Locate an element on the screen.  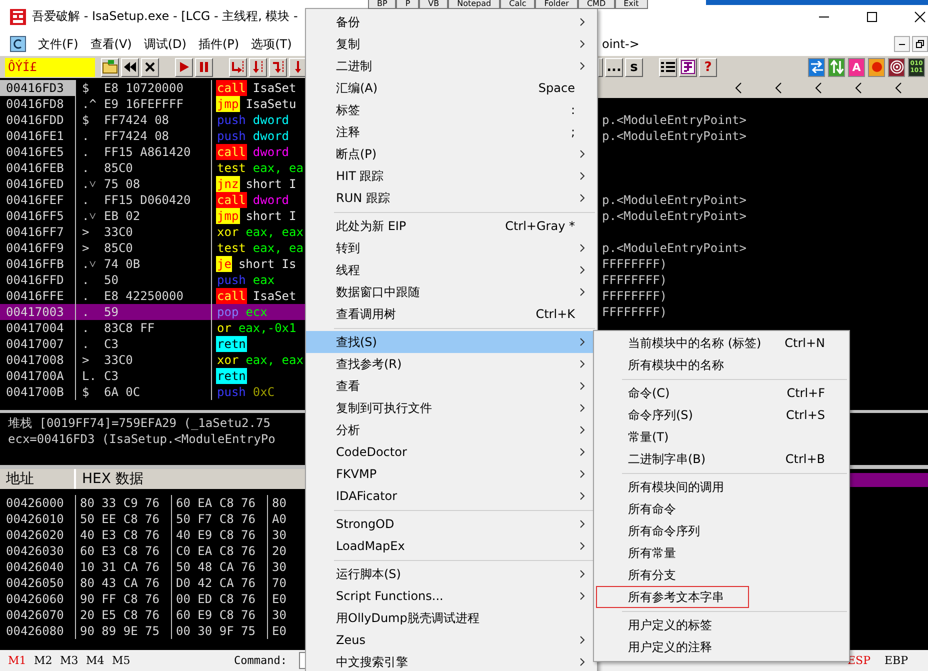
marker-tab: M2 is located at coordinates (47, 660).